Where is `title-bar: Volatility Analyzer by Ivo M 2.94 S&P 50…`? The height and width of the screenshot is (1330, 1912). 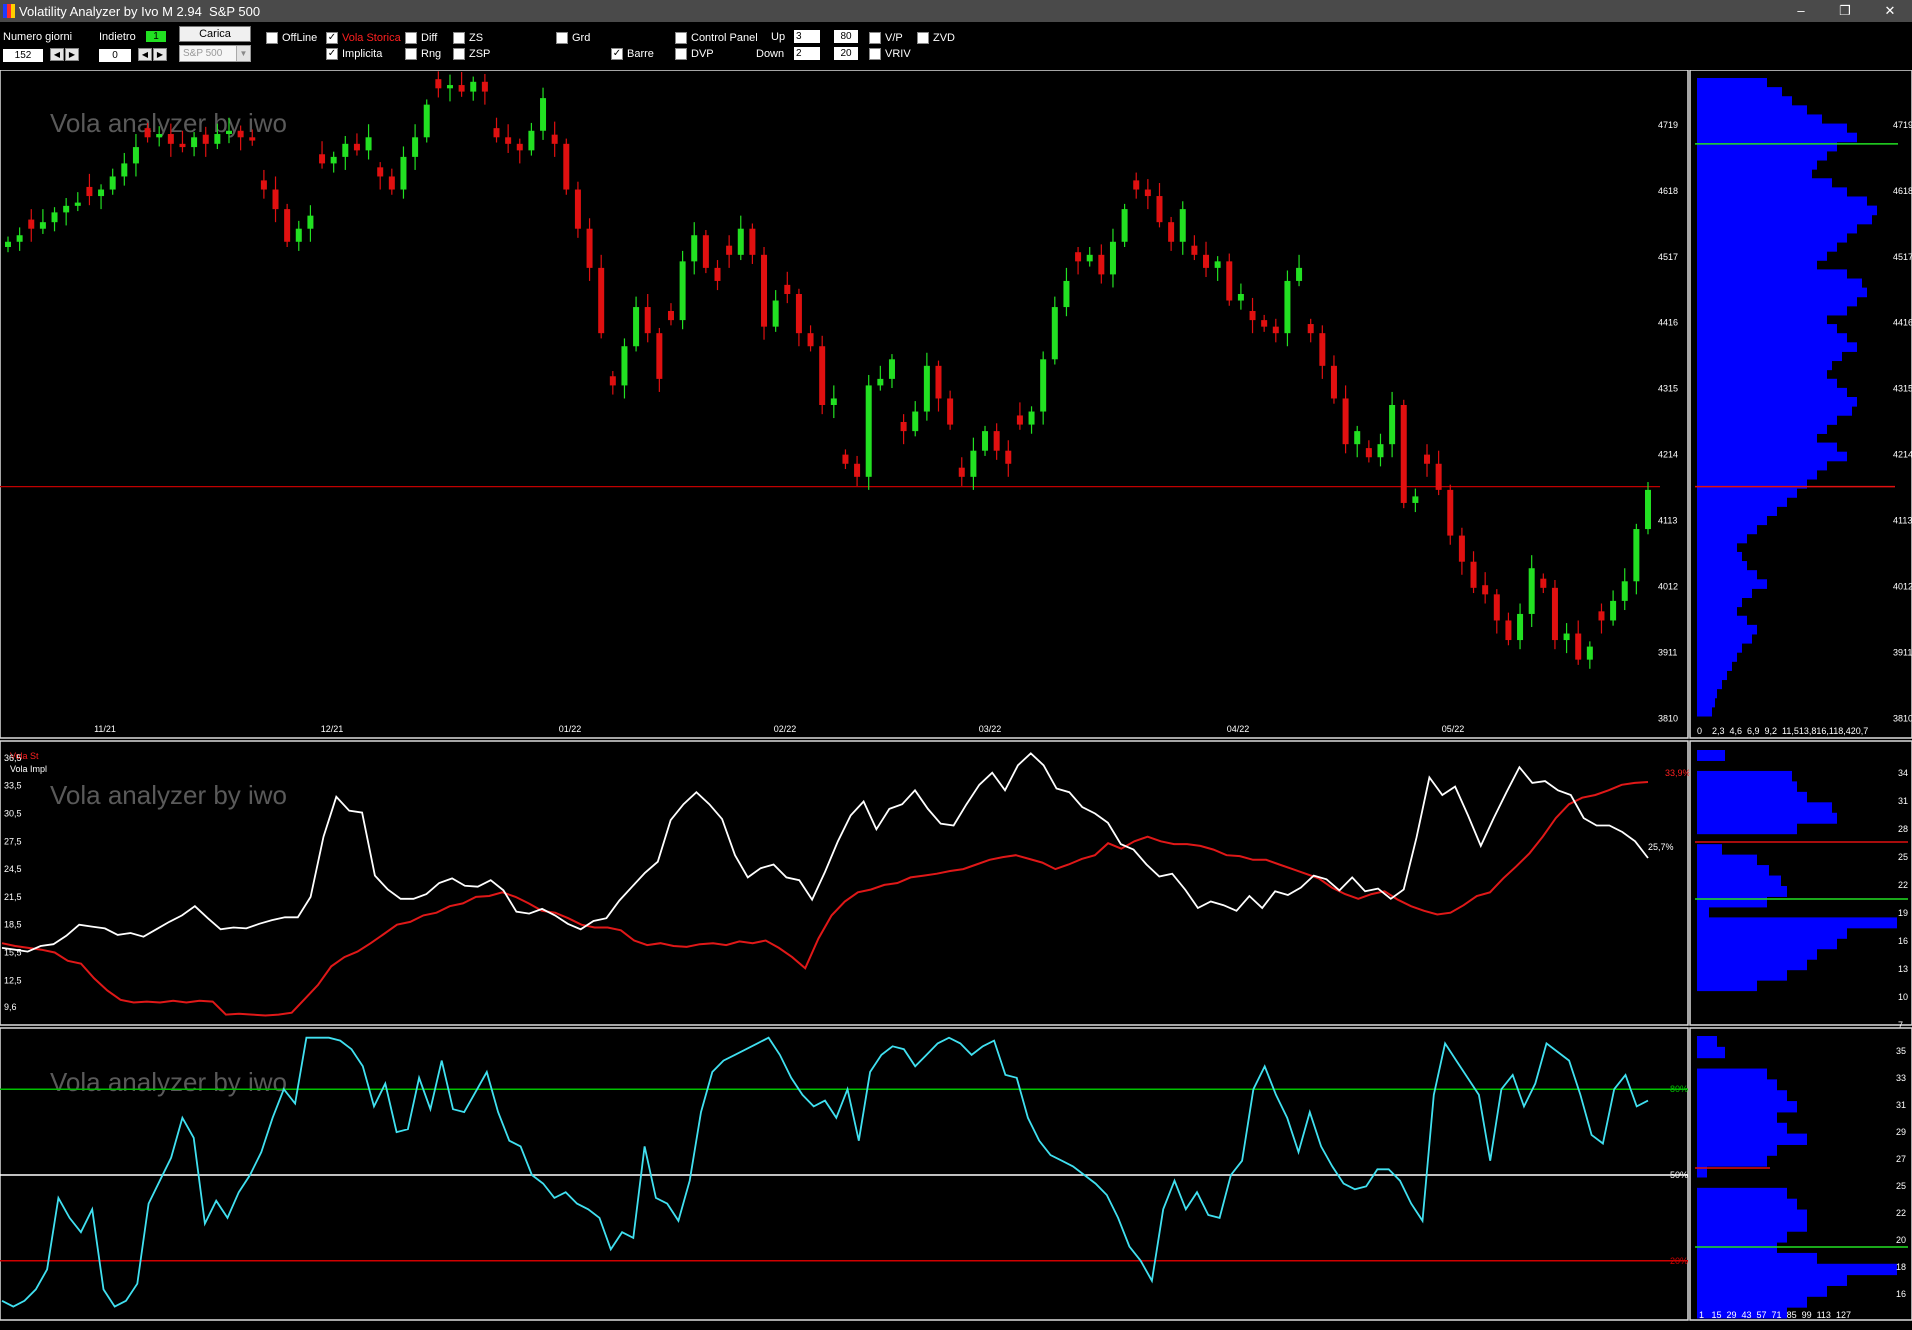 title-bar: Volatility Analyzer by Ivo M 2.94 S&P 50… is located at coordinates (956, 11).